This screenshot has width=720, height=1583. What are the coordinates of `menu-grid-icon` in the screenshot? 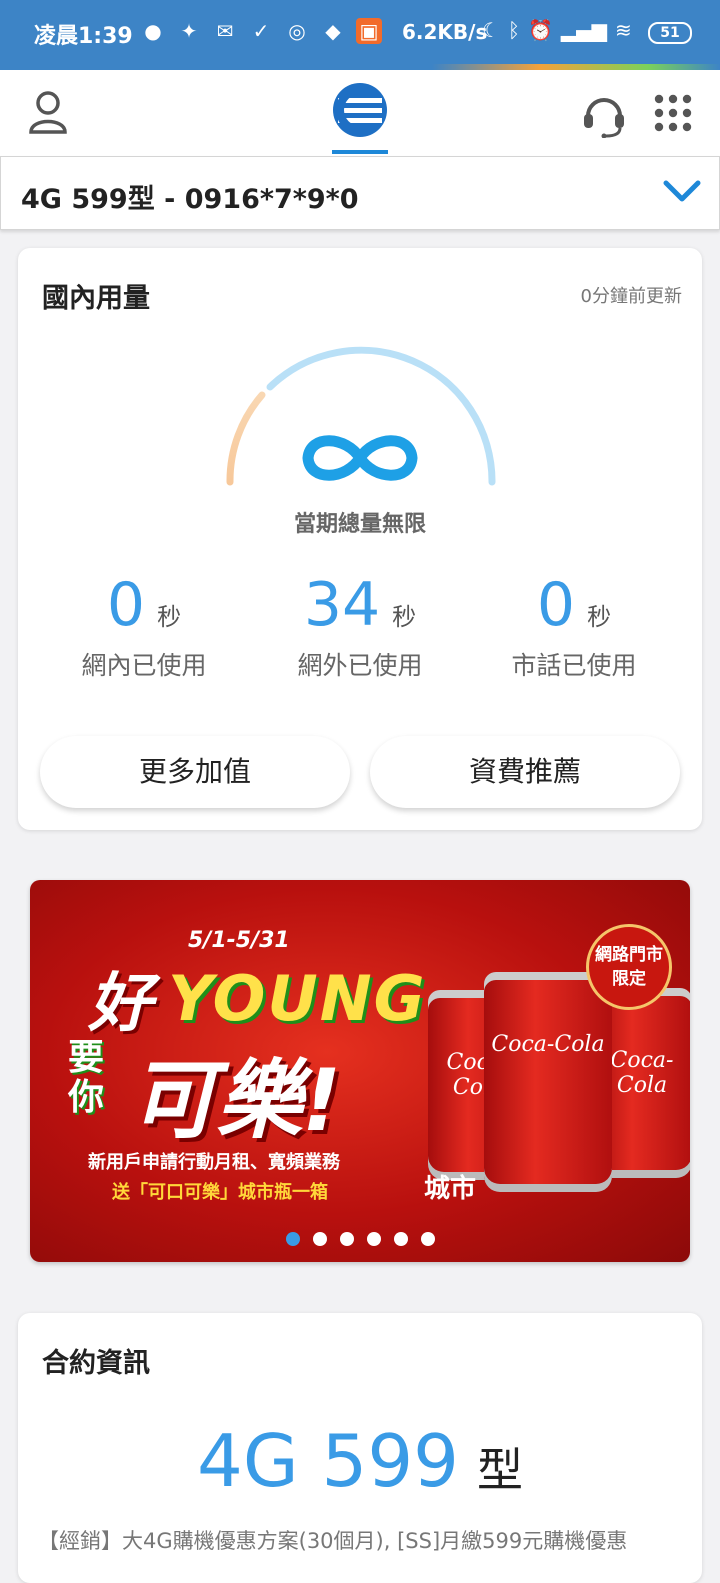 It's located at (673, 113).